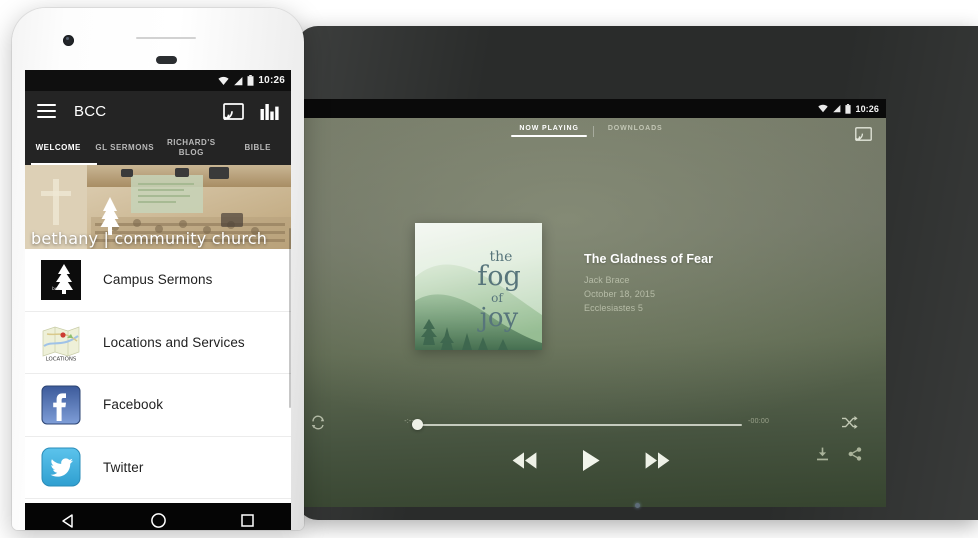 The image size is (978, 538). I want to click on hero-caption: bethany | community church, so click(158, 238).